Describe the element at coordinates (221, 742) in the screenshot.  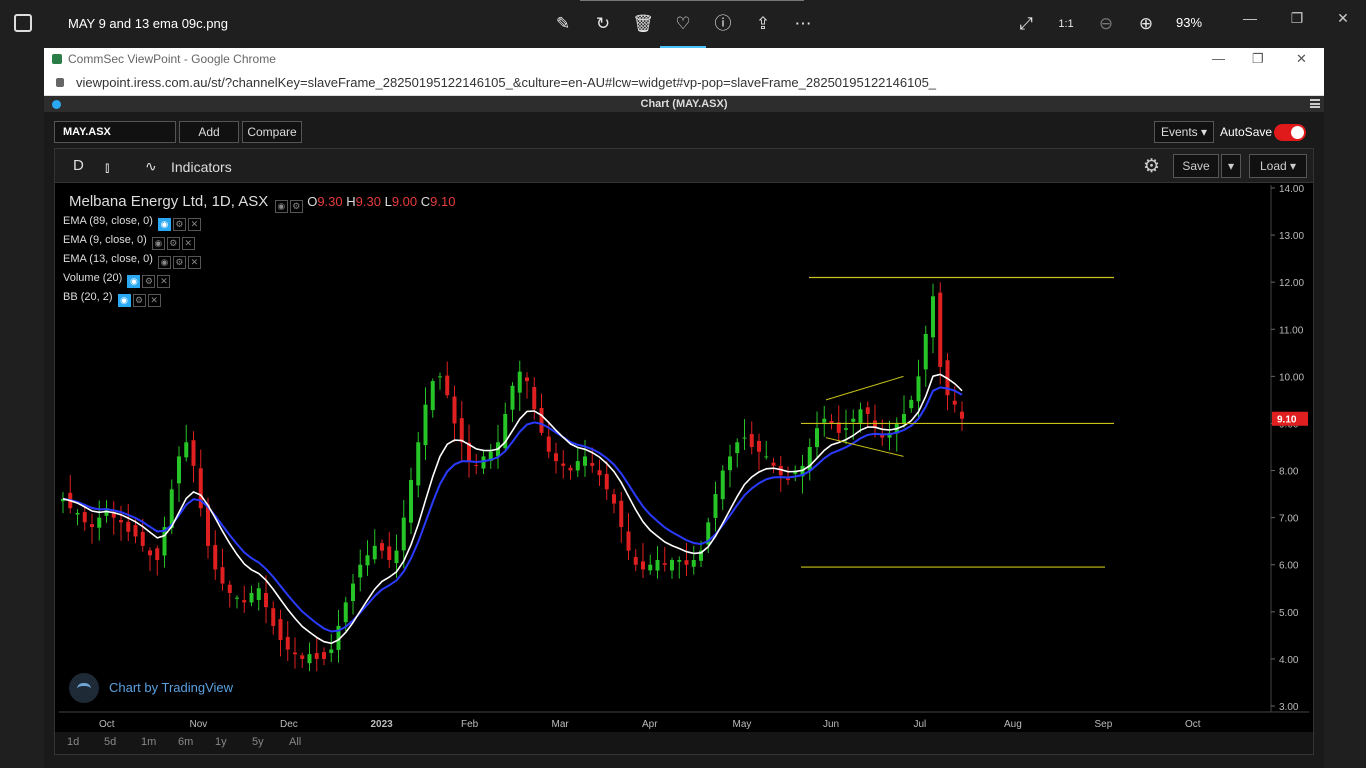
I see `period-1y: 1y` at that location.